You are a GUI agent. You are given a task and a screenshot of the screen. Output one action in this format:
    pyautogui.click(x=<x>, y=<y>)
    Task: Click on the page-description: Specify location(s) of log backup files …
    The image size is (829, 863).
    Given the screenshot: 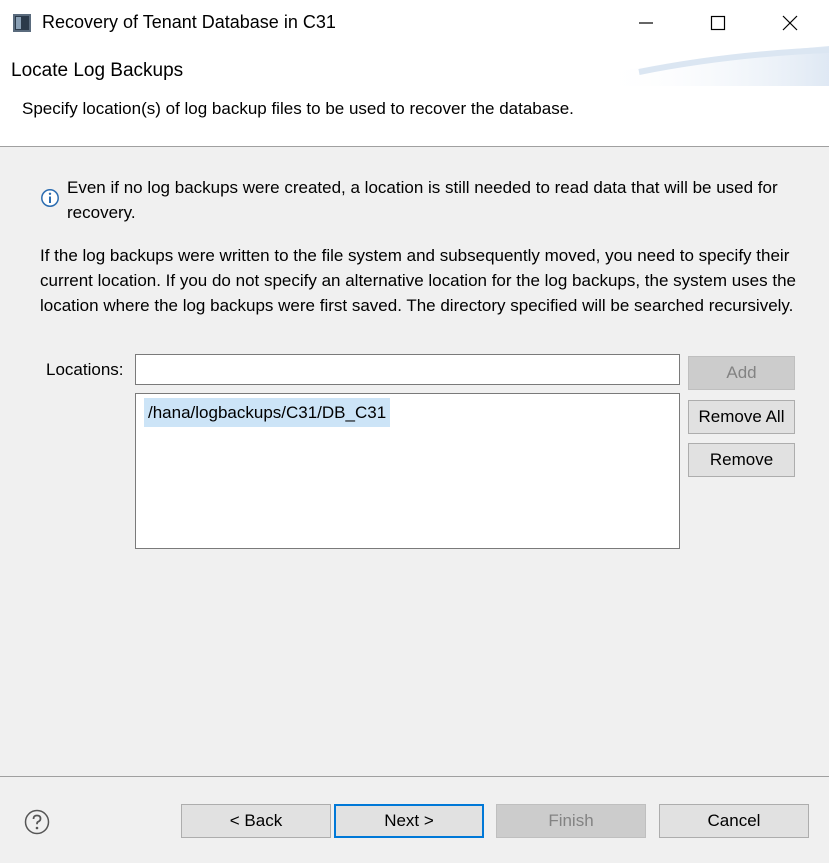 What is the action you would take?
    pyautogui.click(x=298, y=108)
    